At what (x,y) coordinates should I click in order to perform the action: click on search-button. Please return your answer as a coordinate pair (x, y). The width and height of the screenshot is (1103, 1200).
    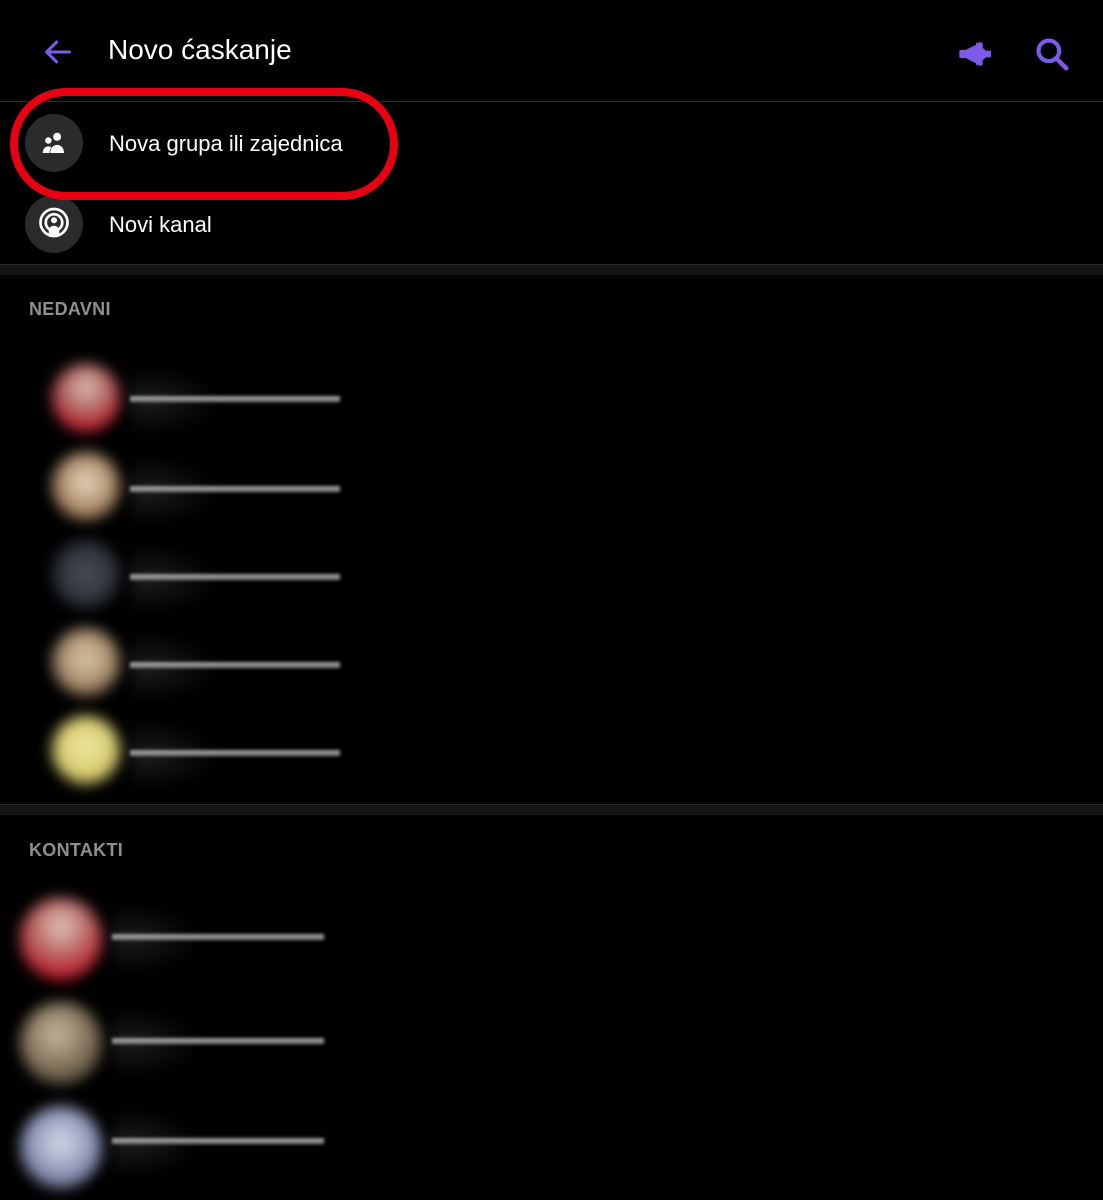
    Looking at the image, I should click on (1052, 54).